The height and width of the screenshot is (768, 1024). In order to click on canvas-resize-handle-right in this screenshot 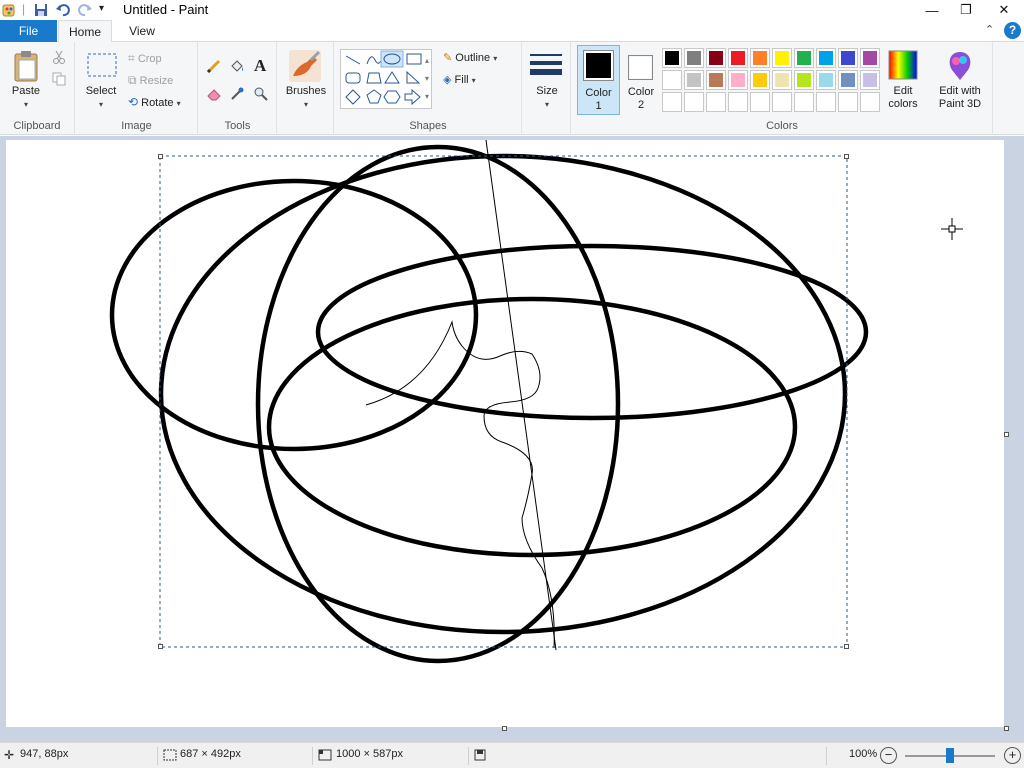, I will do `click(1006, 434)`.